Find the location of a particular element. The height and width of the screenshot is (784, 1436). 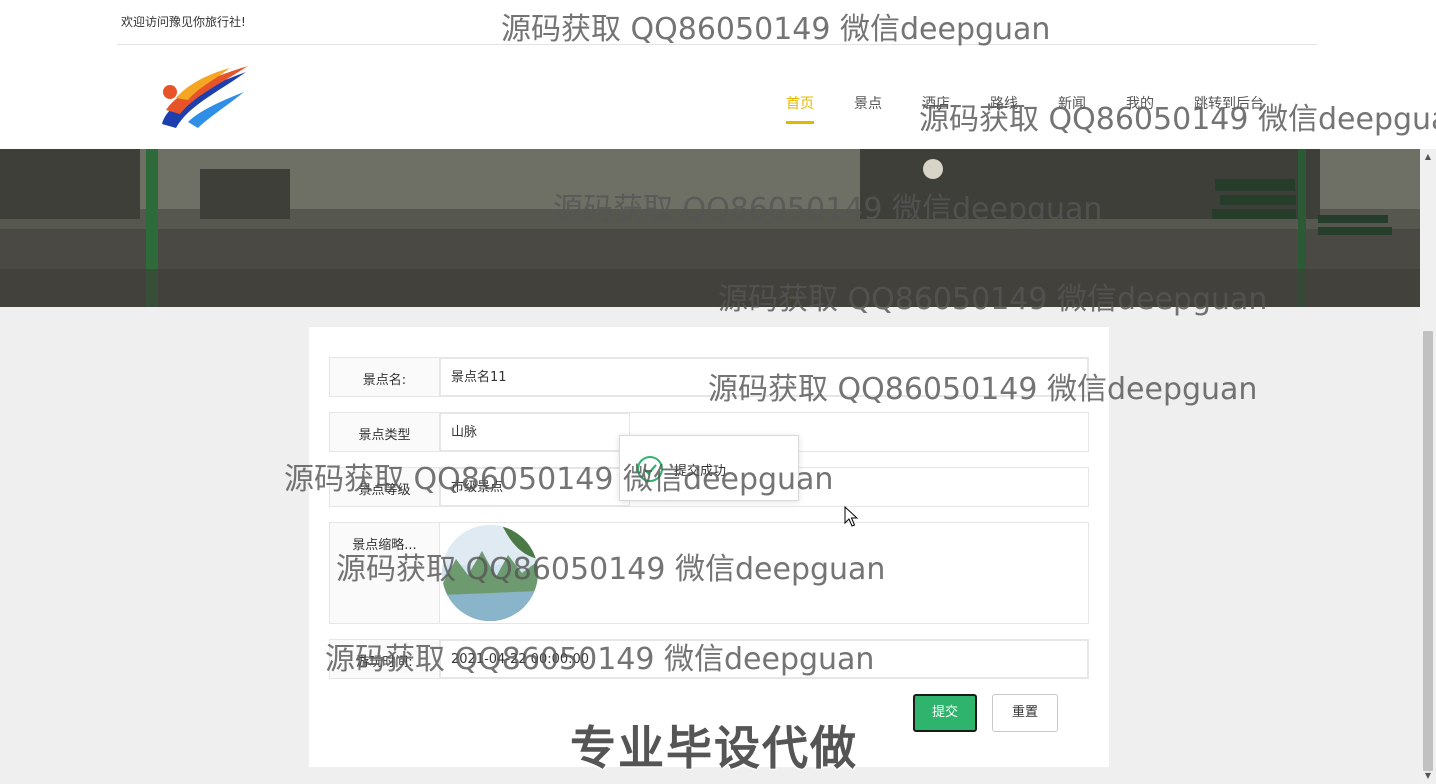

main-nav: 首页 景点 酒店 路线 新闻 我的 跳转到后台 is located at coordinates (1045, 106).